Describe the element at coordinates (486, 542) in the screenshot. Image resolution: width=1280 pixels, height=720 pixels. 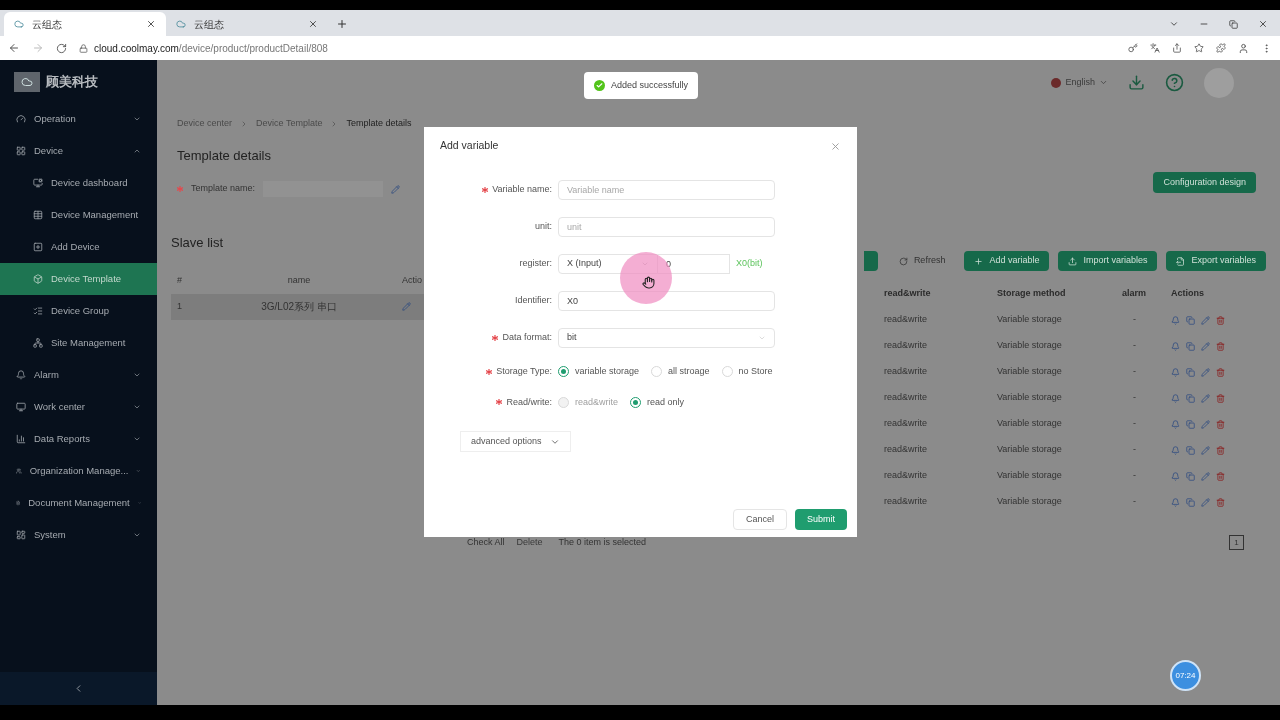
I see `check-all-link: Check All` at that location.